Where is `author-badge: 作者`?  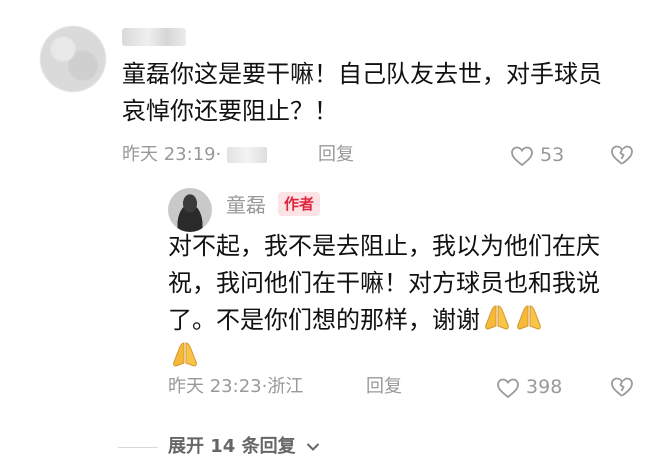 author-badge: 作者 is located at coordinates (299, 204).